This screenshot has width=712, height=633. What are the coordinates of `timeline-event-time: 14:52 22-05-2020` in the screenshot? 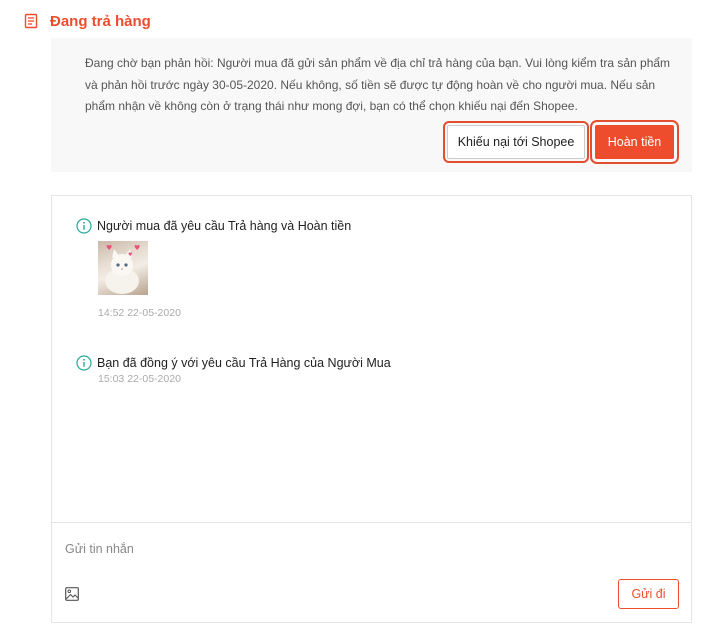 It's located at (139, 313).